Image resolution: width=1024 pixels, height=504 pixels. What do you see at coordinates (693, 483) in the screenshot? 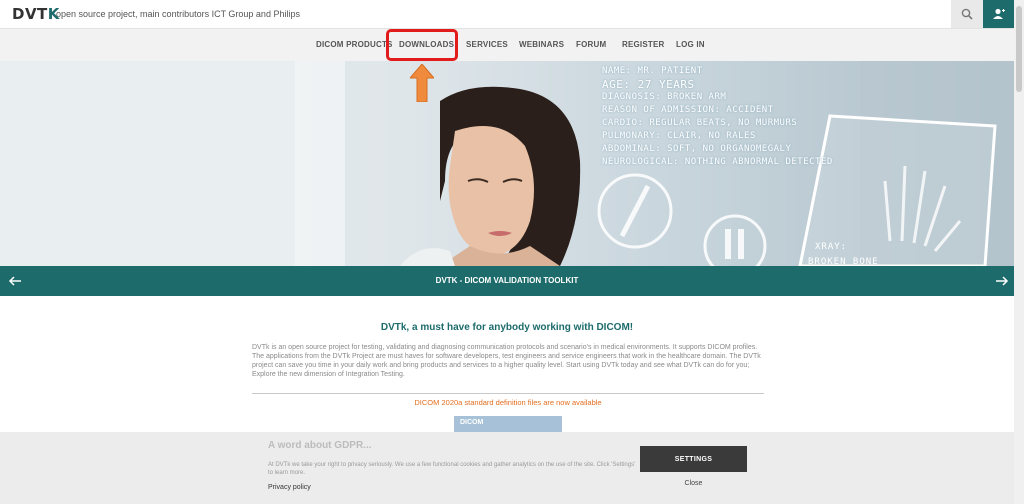
I see `close-button: Close` at bounding box center [693, 483].